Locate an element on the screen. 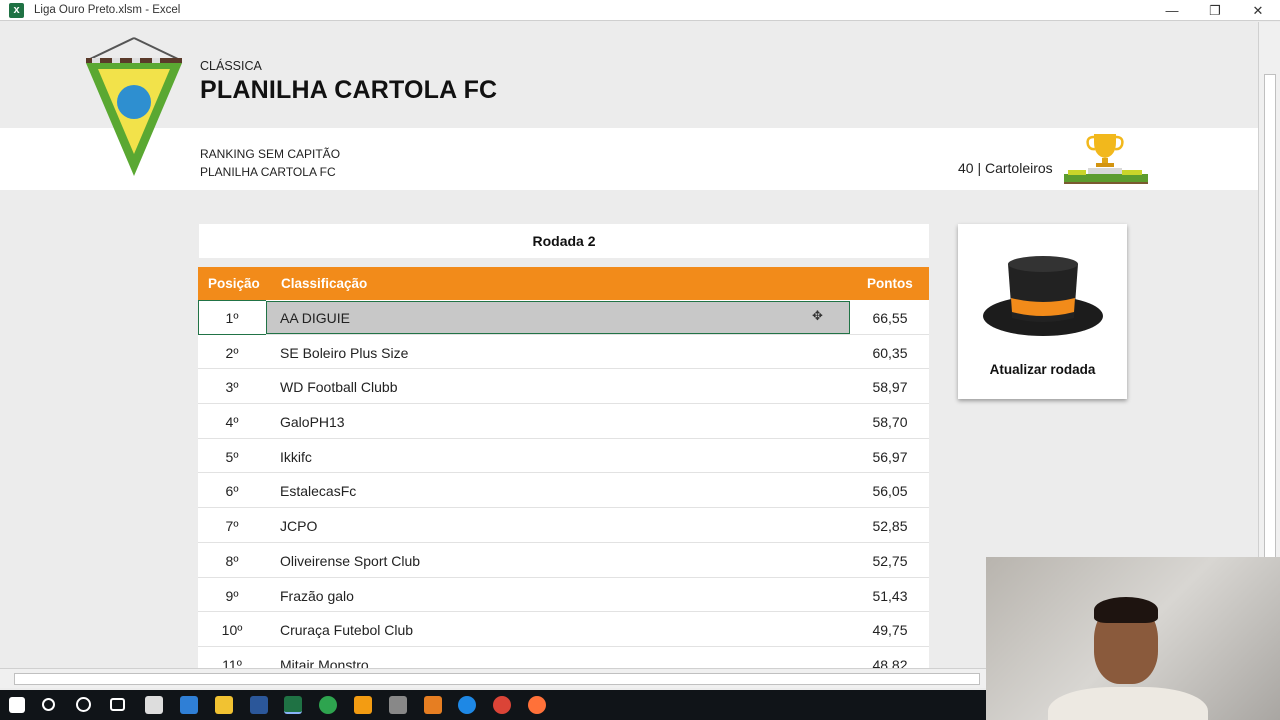 Image resolution: width=1280 pixels, height=720 pixels. firefox-icon is located at coordinates (537, 705).